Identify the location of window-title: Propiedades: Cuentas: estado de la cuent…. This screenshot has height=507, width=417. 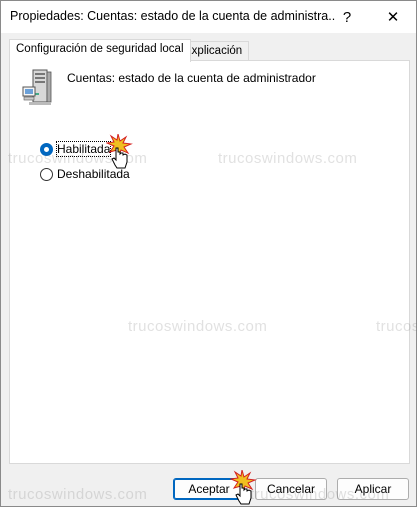
(172, 16).